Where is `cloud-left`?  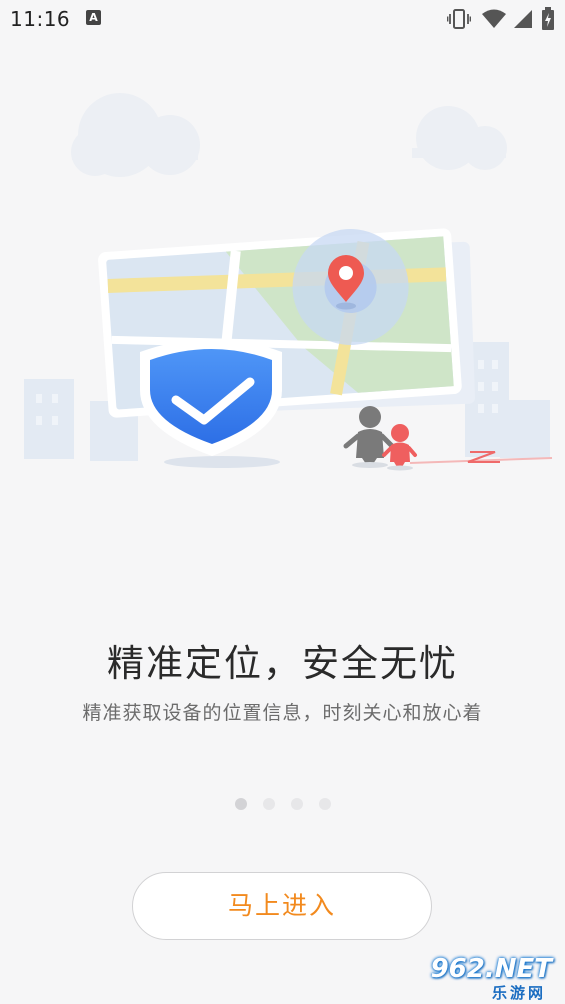
cloud-left is located at coordinates (135, 135).